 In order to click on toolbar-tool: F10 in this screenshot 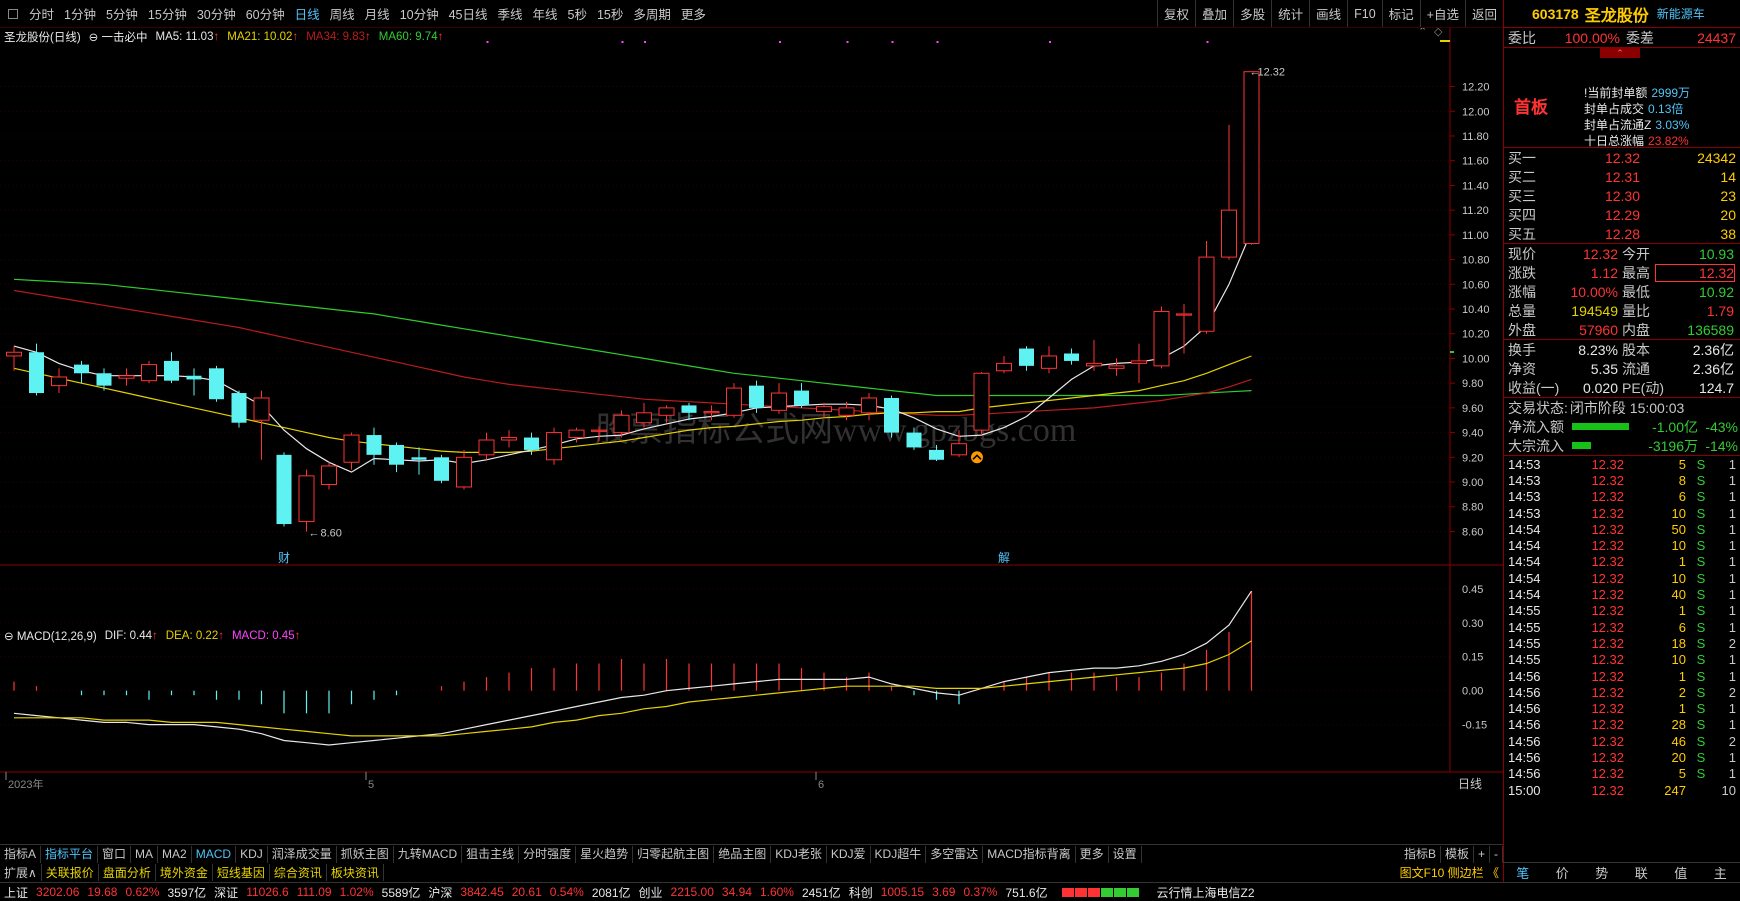, I will do `click(1364, 13)`.